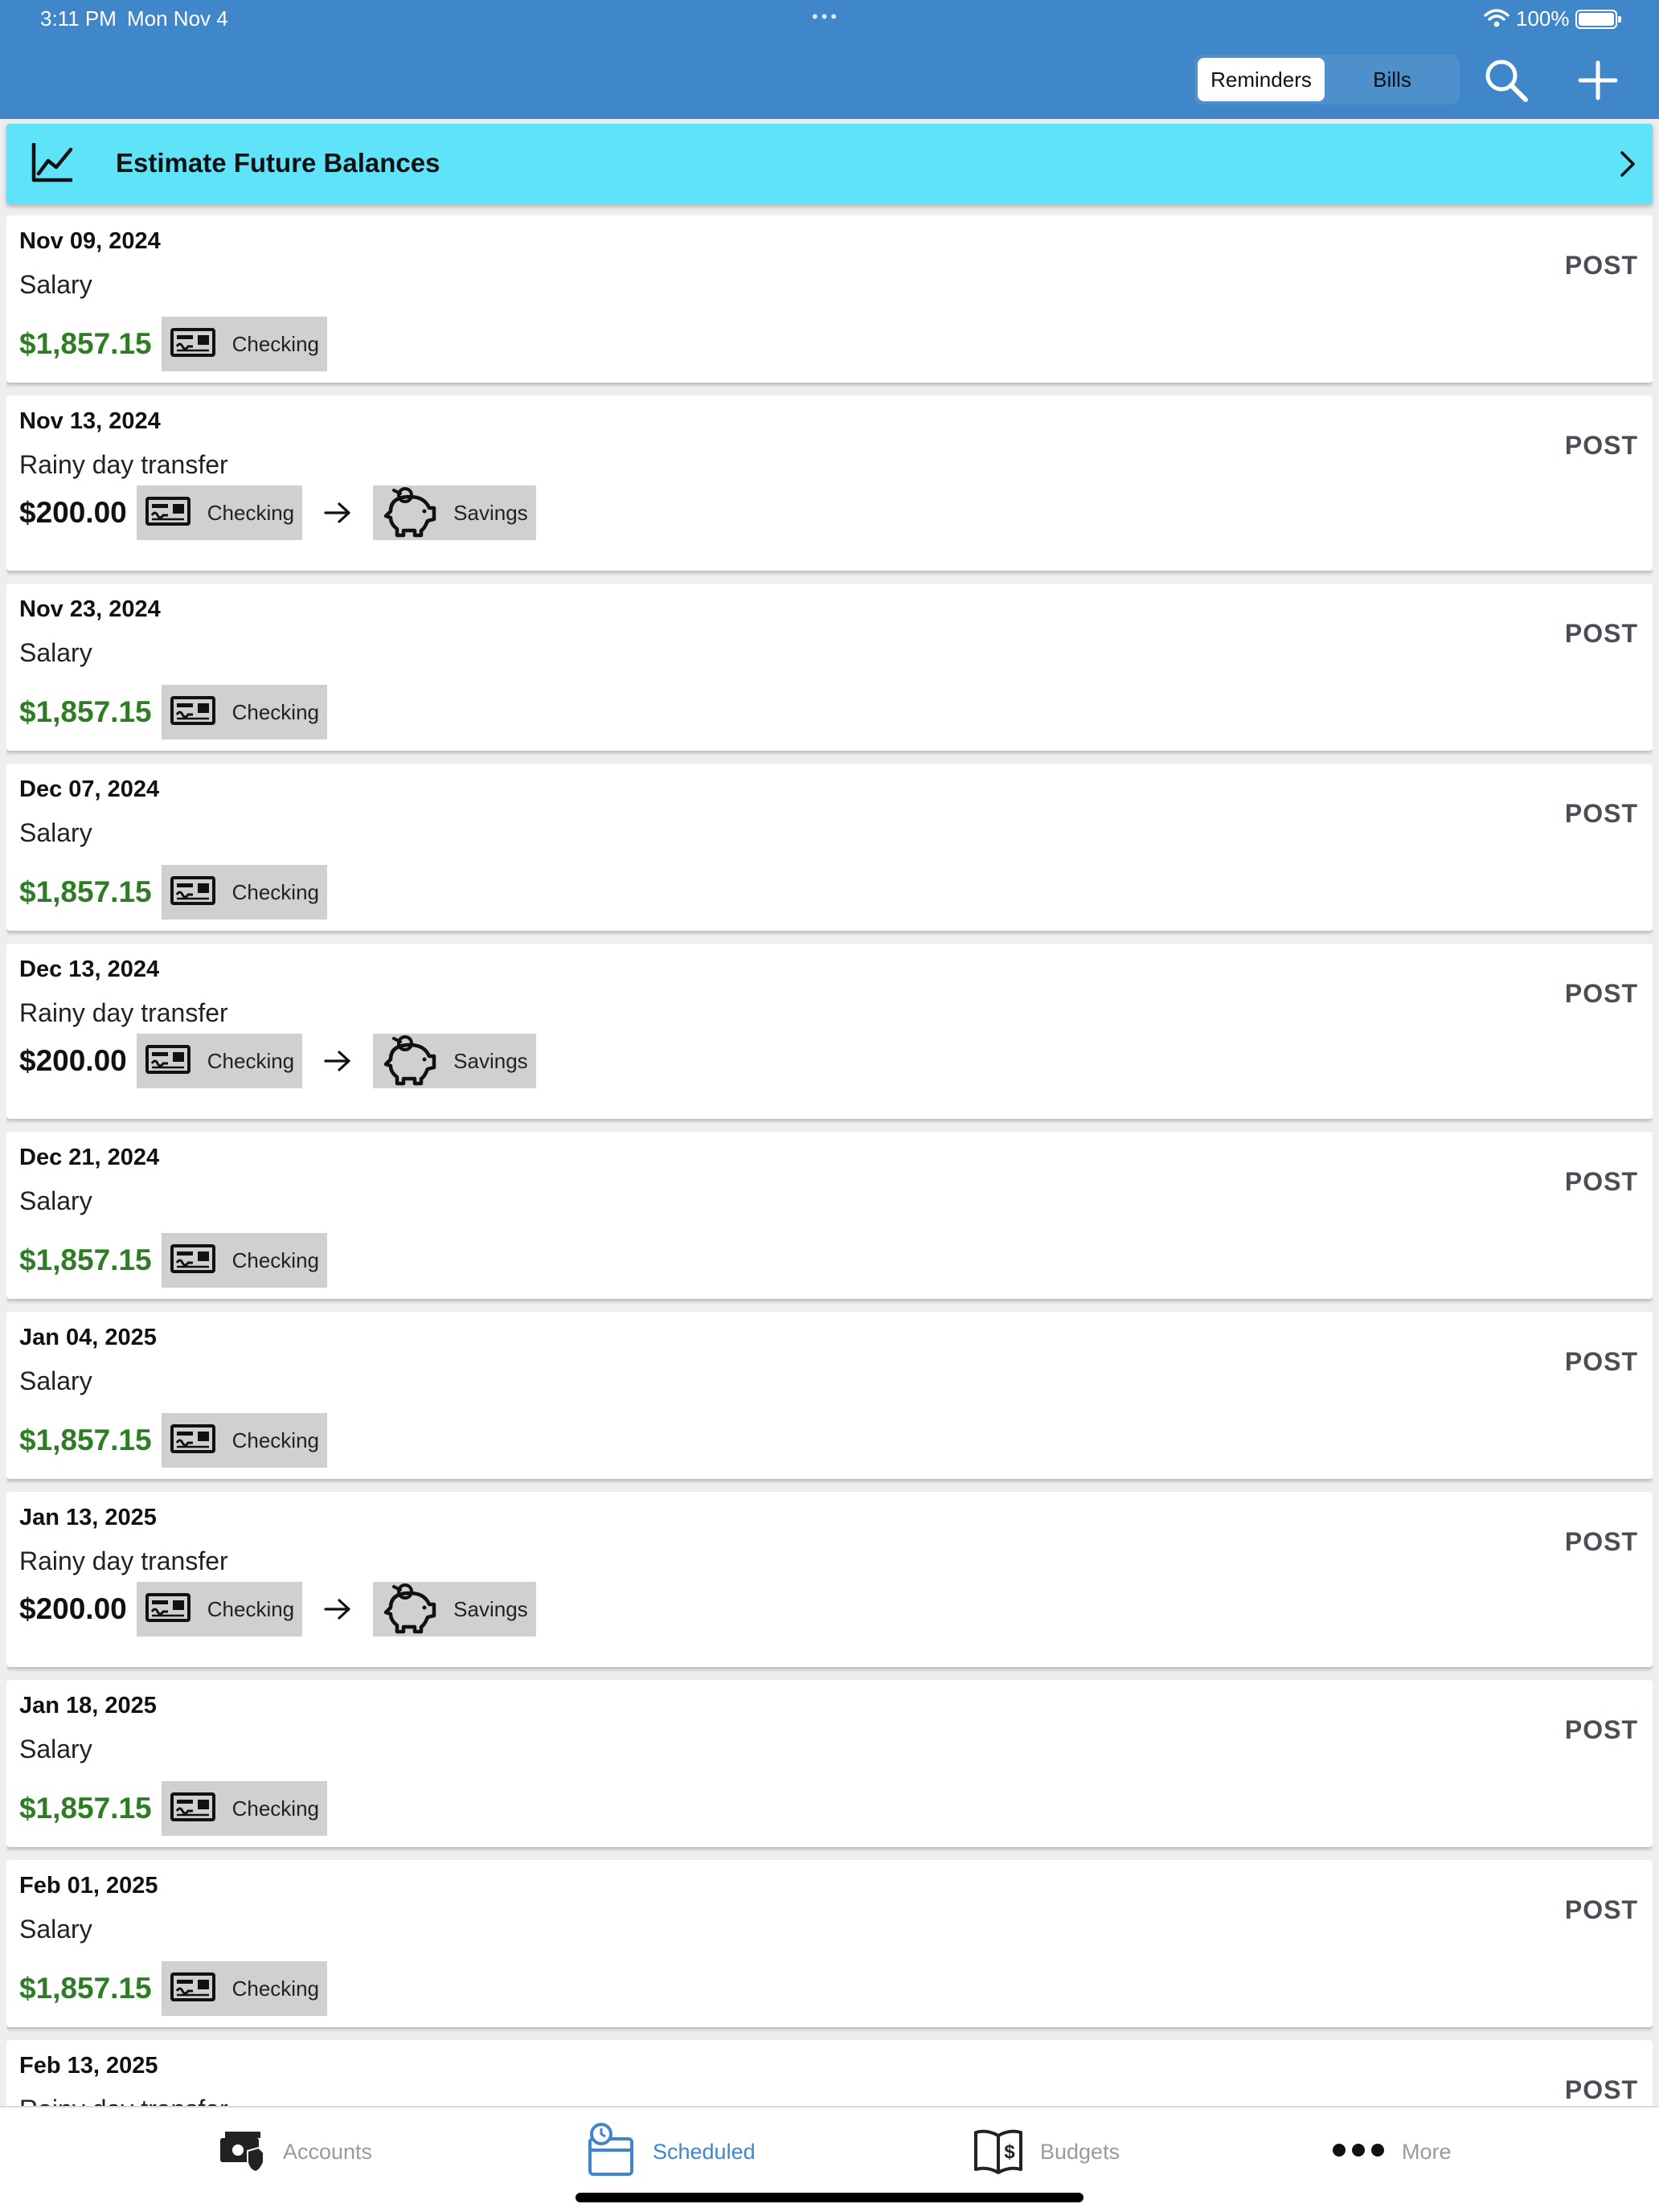 This screenshot has width=1659, height=2212. Describe the element at coordinates (829, 847) in the screenshot. I see `reminder-card: Dec 07, 2024 Salary POST $1,857.15 Checking` at that location.